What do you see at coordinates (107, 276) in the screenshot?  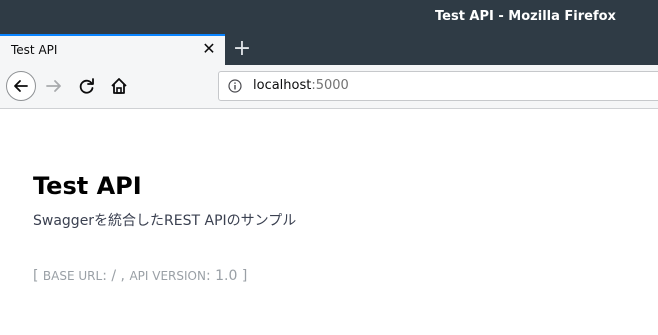 I see `base-url-colon: :` at bounding box center [107, 276].